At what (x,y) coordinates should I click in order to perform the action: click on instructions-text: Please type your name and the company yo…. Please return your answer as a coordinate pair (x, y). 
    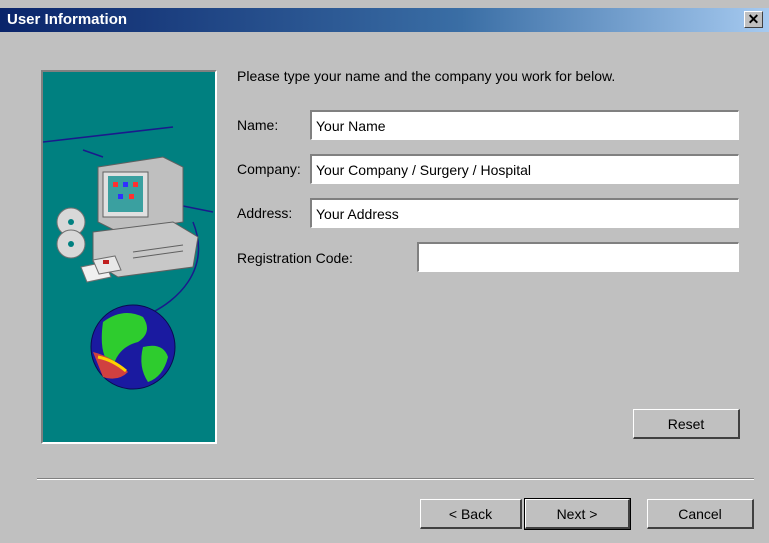
    Looking at the image, I should click on (426, 76).